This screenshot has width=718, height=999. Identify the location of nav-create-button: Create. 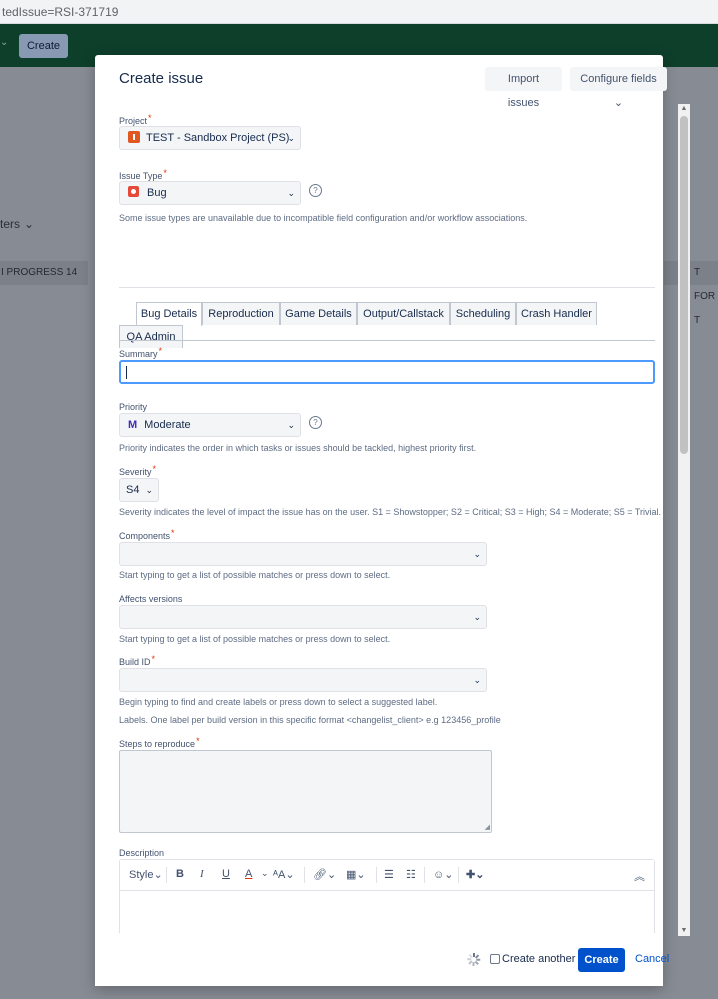
(43, 46).